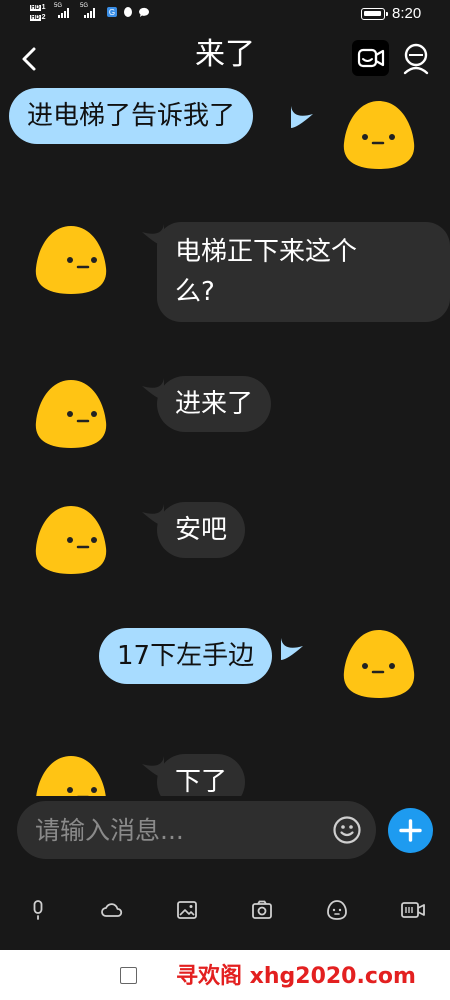  Describe the element at coordinates (225, 15) in the screenshot. I see `status-bar: HD 1 HD 2 5G 5G G 8:20` at that location.